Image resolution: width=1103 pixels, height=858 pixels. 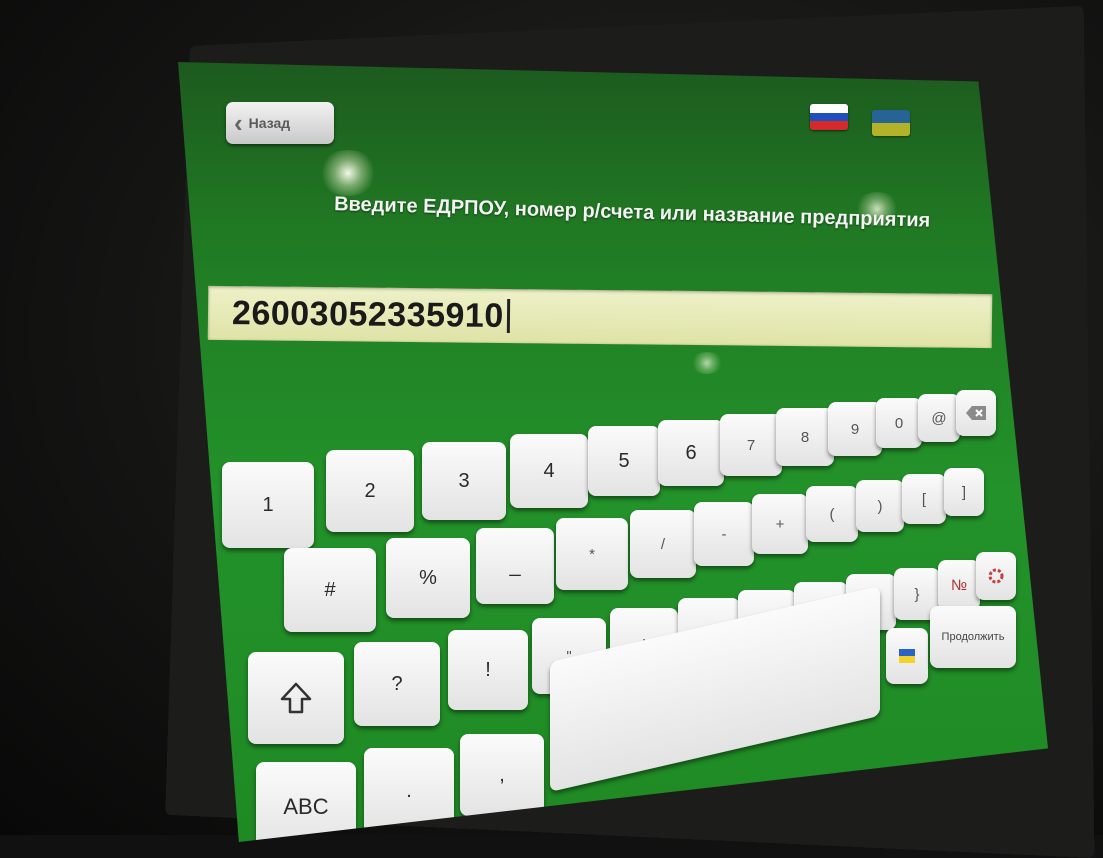 I want to click on language-key, so click(x=907, y=656).